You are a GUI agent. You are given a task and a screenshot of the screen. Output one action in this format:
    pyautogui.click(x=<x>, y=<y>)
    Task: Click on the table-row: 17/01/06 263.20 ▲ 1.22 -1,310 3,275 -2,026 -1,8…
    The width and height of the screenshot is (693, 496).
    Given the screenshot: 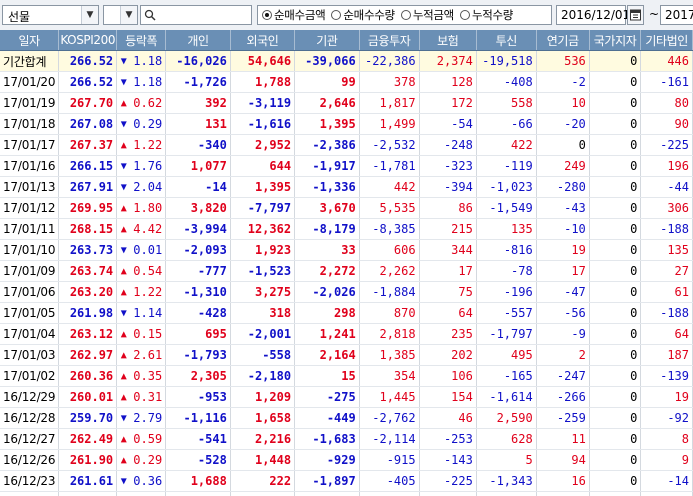 What is the action you would take?
    pyautogui.click(x=346, y=292)
    